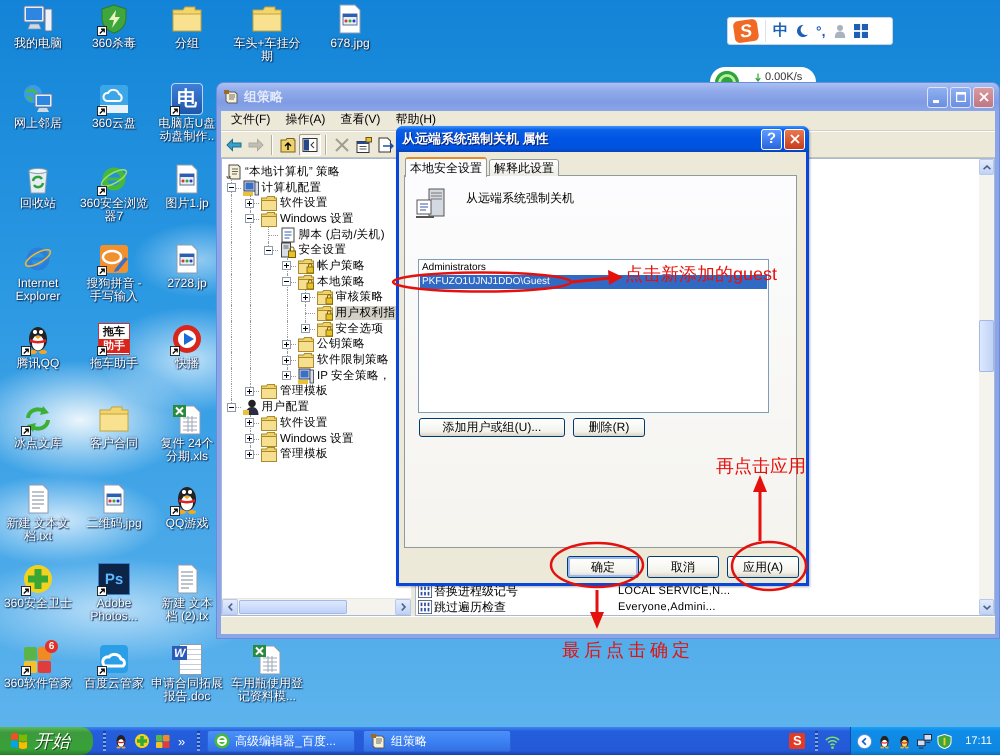 This screenshot has height=755, width=1000. Describe the element at coordinates (114, 579) in the screenshot. I see `app-logo: Ps` at that location.